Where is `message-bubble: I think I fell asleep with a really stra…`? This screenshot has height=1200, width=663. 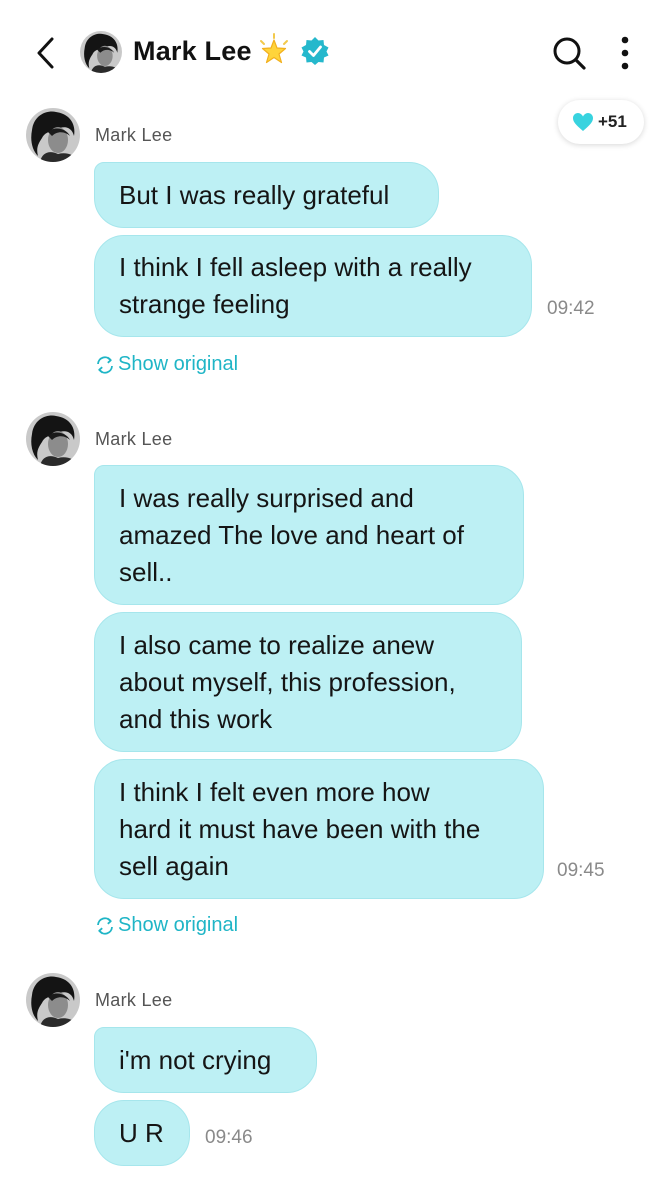
message-bubble: I think I fell asleep with a really stra… is located at coordinates (313, 286).